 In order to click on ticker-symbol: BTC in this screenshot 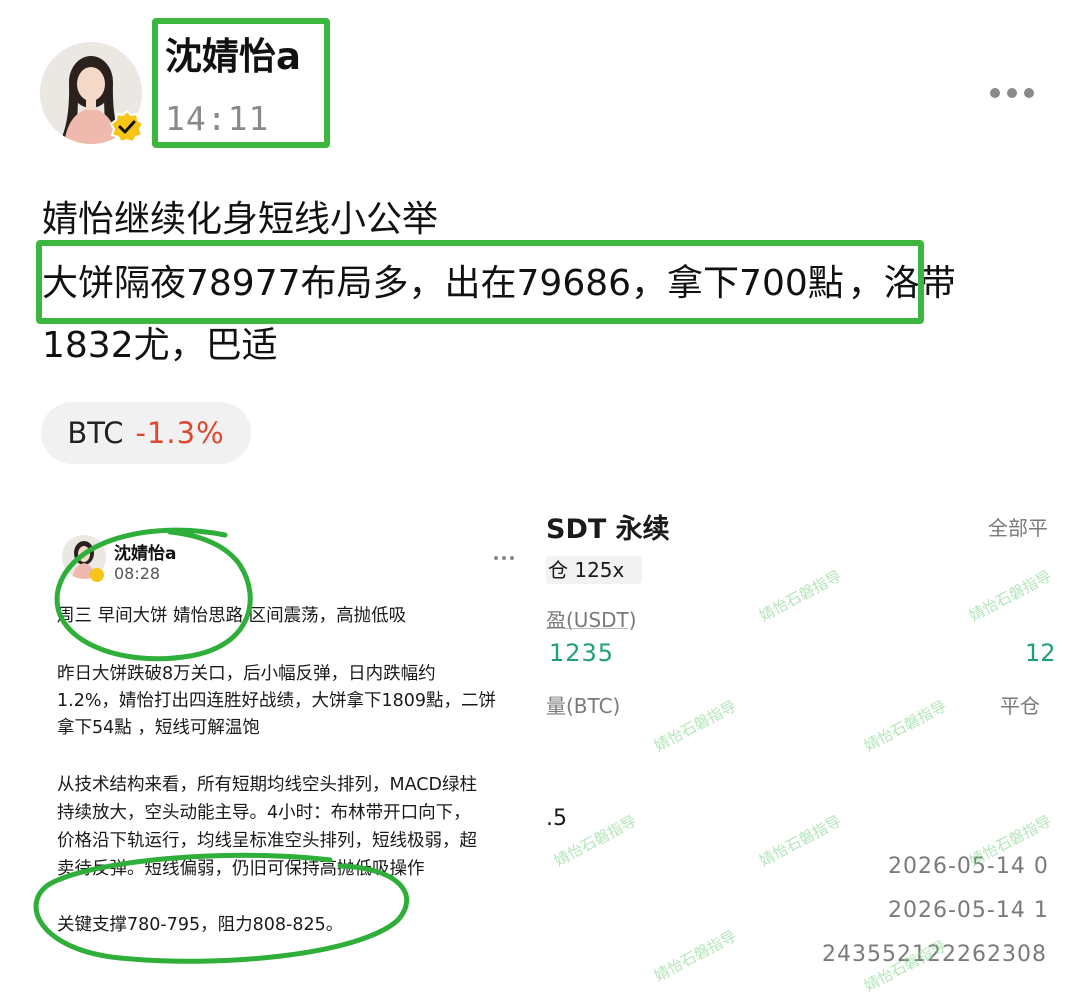, I will do `click(95, 433)`.